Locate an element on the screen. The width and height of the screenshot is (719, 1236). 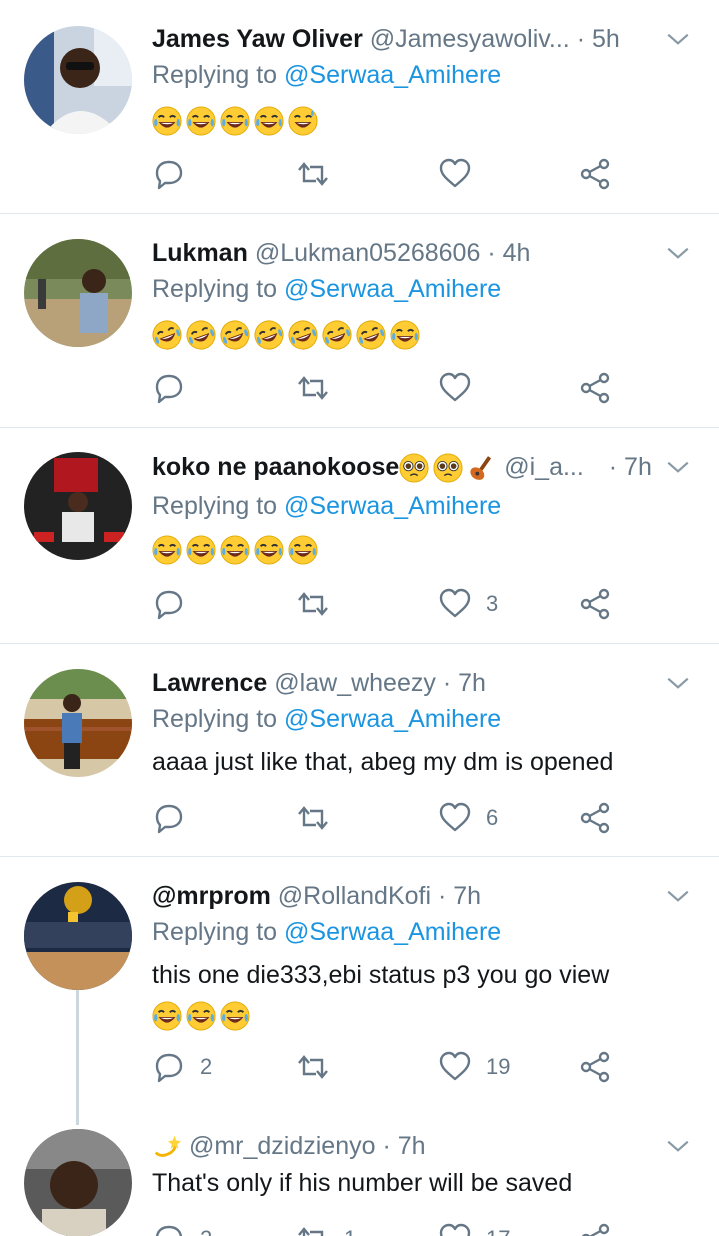
emoji-row is located at coordinates (235, 550).